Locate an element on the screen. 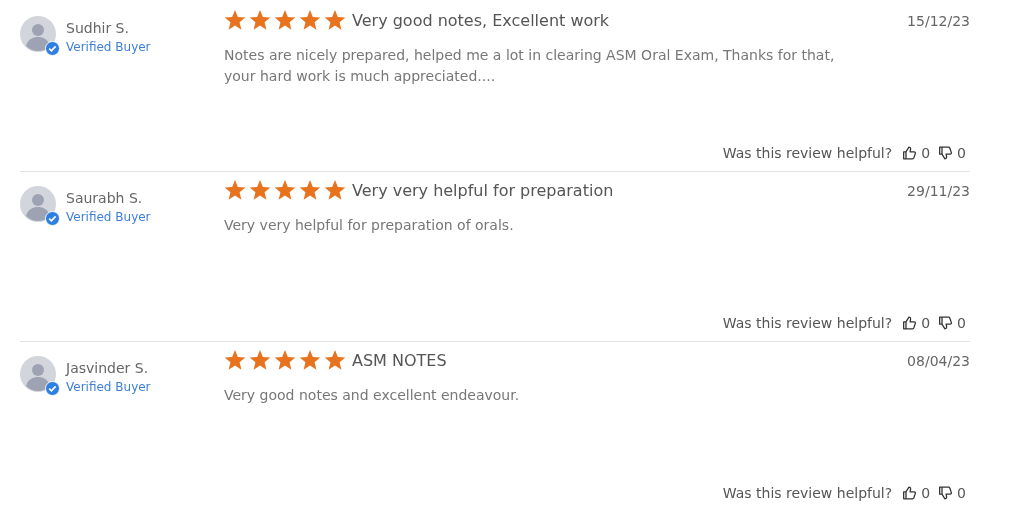 This screenshot has width=1024, height=507. review-title: ASM NOTES is located at coordinates (400, 360).